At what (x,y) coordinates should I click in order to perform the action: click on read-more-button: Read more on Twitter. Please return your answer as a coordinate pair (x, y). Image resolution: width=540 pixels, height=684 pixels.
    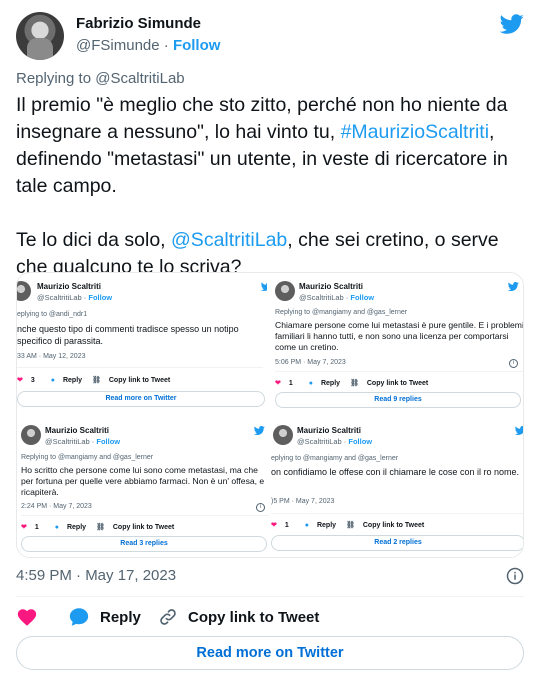
    Looking at the image, I should click on (270, 653).